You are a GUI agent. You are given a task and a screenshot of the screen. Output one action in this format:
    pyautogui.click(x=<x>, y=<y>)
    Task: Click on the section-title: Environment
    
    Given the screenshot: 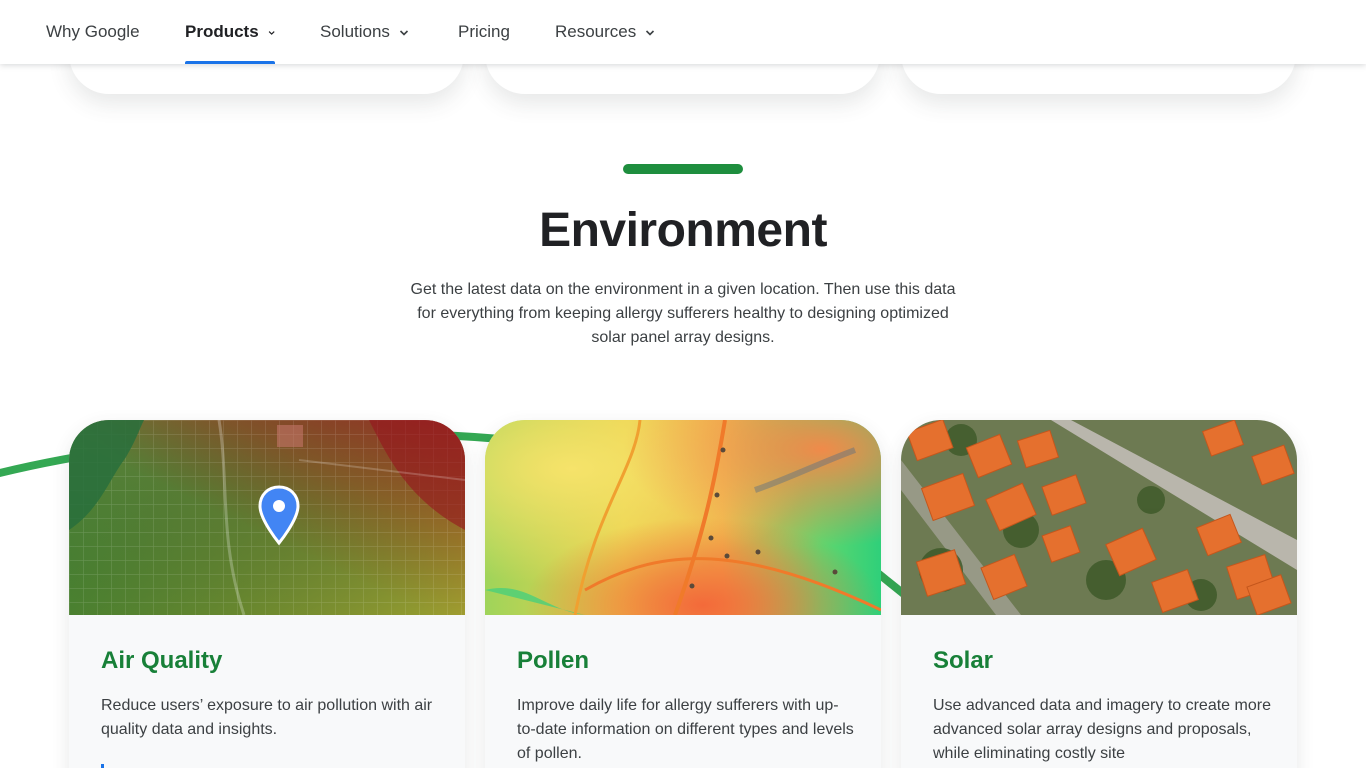 What is the action you would take?
    pyautogui.click(x=683, y=230)
    